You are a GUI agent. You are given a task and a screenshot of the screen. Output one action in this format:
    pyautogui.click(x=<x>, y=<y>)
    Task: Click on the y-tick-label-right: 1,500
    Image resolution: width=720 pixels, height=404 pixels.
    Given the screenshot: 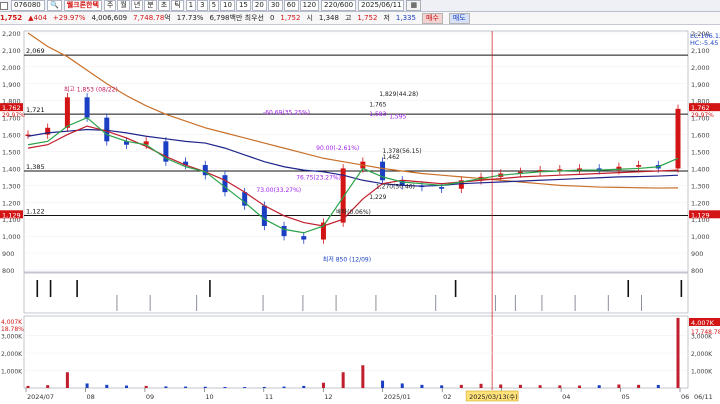 What is the action you would take?
    pyautogui.click(x=700, y=153)
    